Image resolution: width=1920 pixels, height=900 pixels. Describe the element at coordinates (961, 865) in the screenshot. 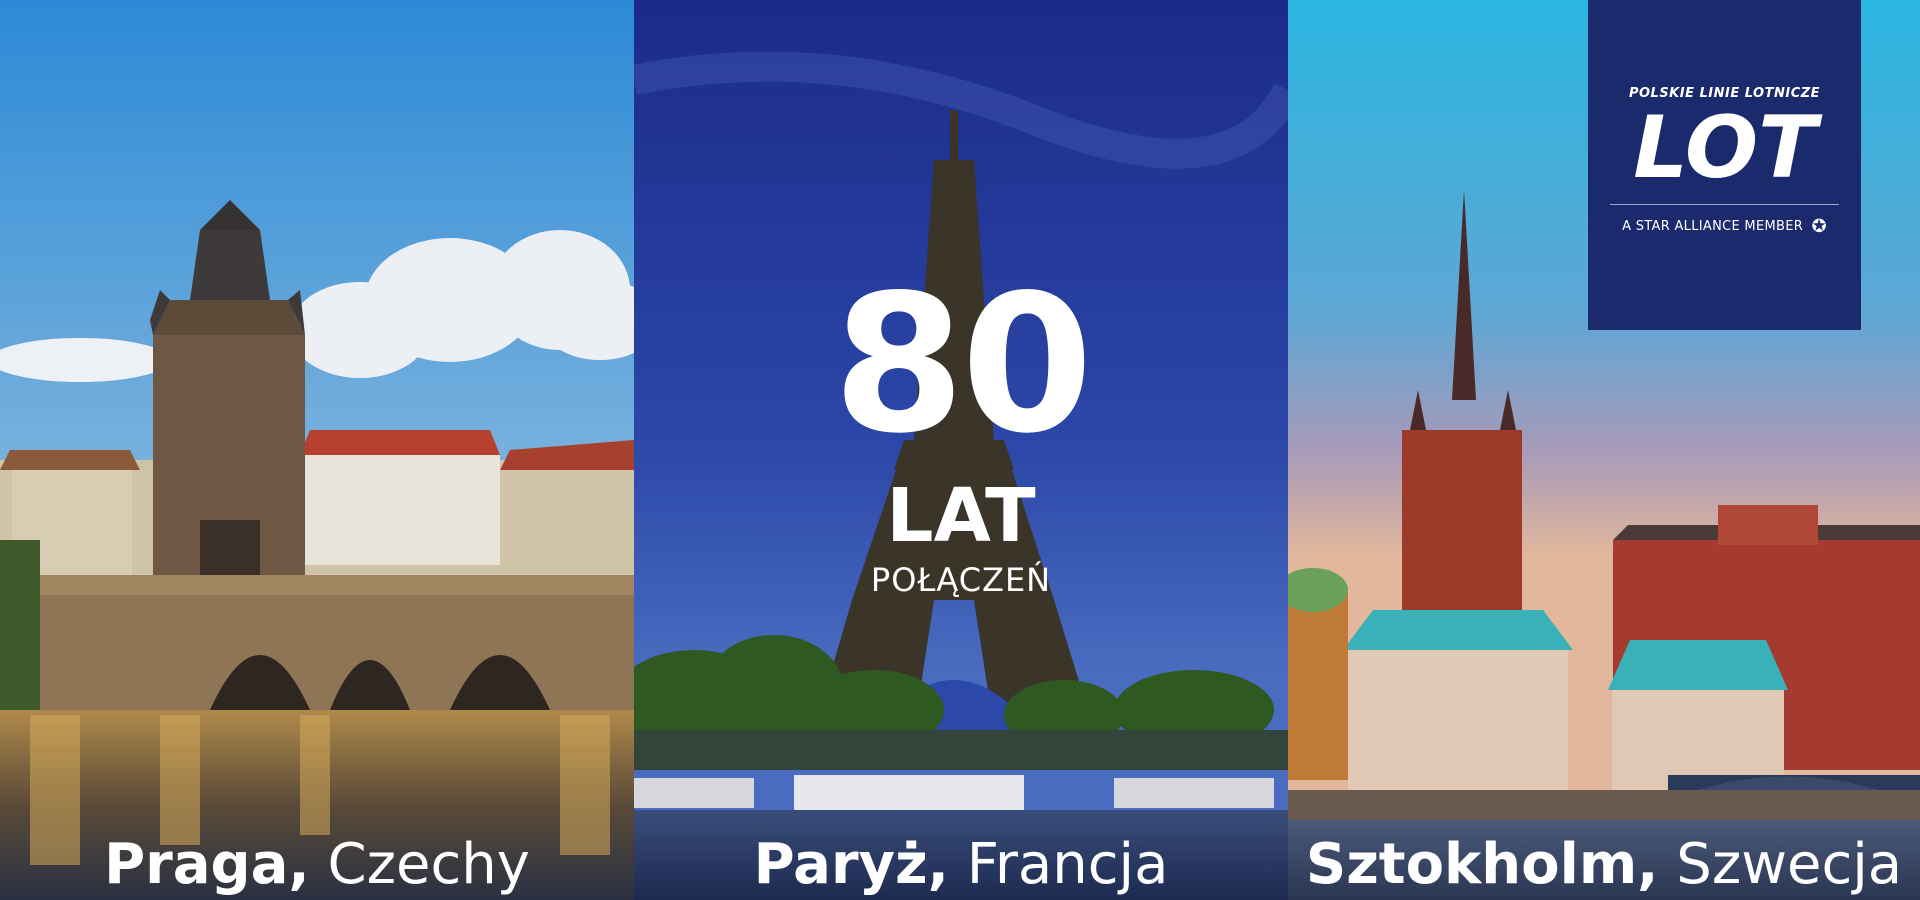

I see `caption-paris: Paryż, Francja` at that location.